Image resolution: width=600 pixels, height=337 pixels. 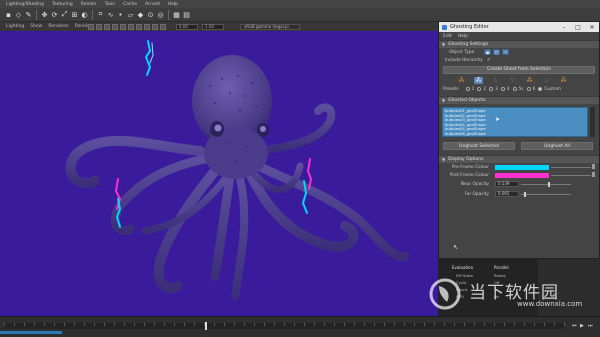 I want to click on section-title: Display Options, so click(x=466, y=159).